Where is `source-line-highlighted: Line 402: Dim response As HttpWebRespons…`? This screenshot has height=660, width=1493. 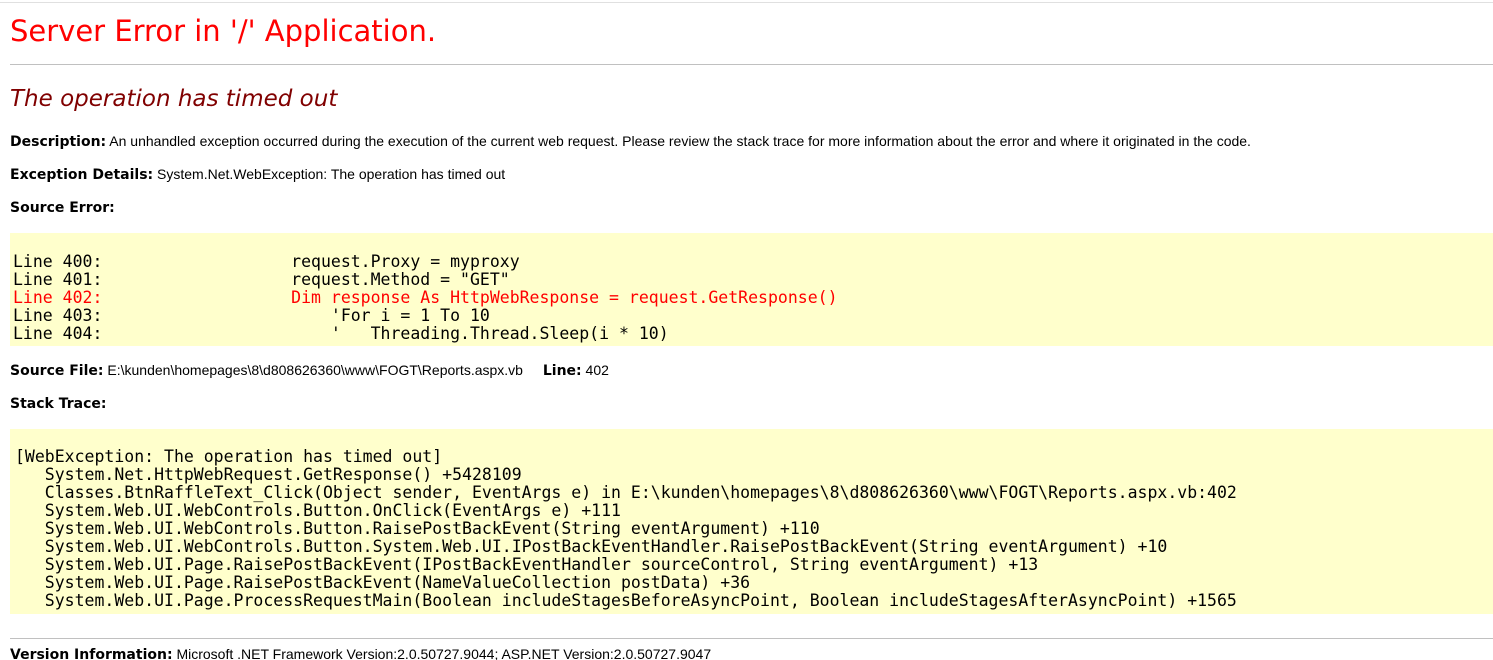 source-line-highlighted: Line 402: Dim response As HttpWebRespons… is located at coordinates (425, 297).